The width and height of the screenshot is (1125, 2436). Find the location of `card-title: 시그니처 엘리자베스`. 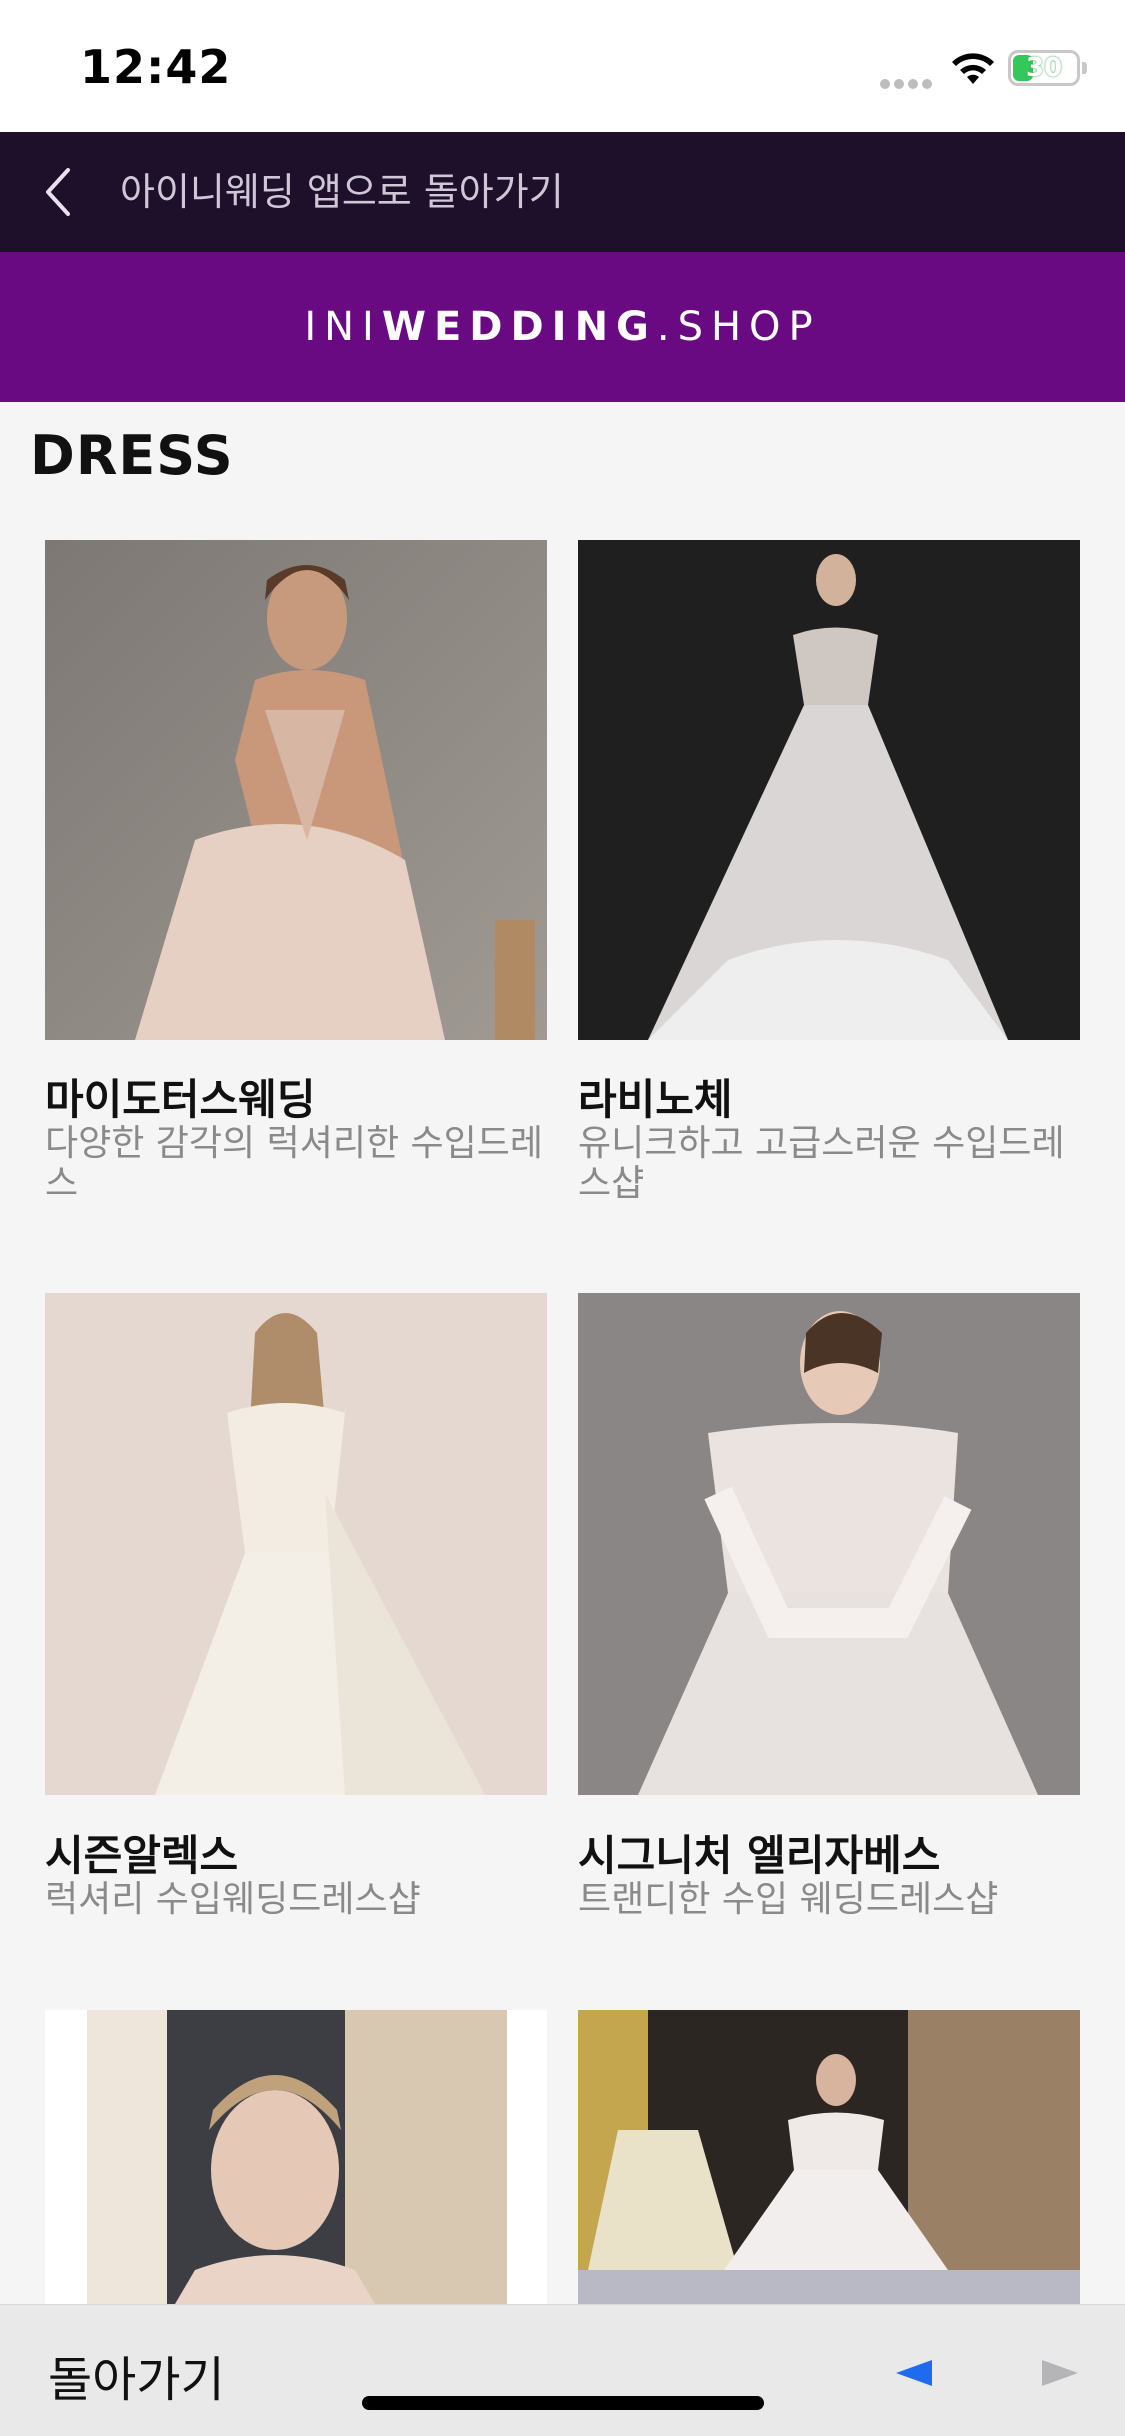

card-title: 시그니처 엘리자베스 is located at coordinates (759, 1852).